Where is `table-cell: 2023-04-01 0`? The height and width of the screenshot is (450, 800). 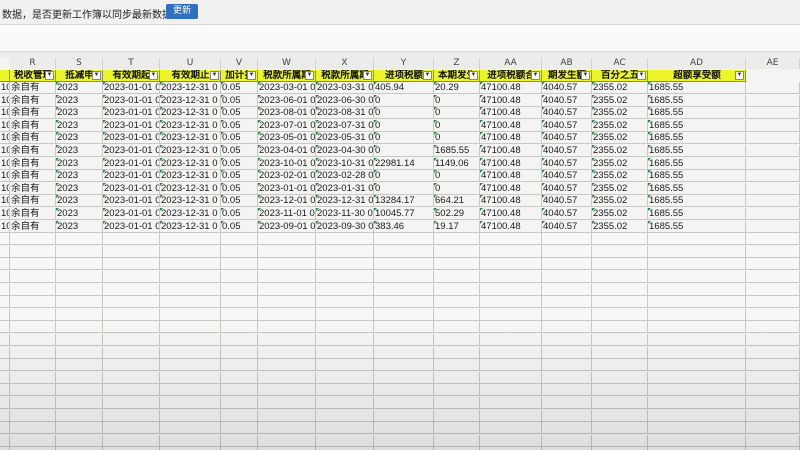
table-cell: 2023-04-01 0 is located at coordinates (287, 151).